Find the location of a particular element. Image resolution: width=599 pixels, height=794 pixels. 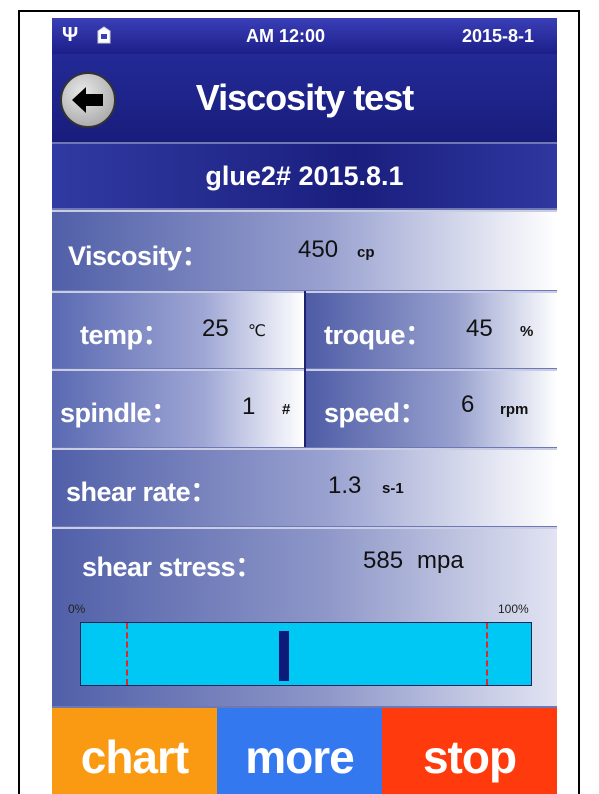

speed-unit: rpm is located at coordinates (514, 409).